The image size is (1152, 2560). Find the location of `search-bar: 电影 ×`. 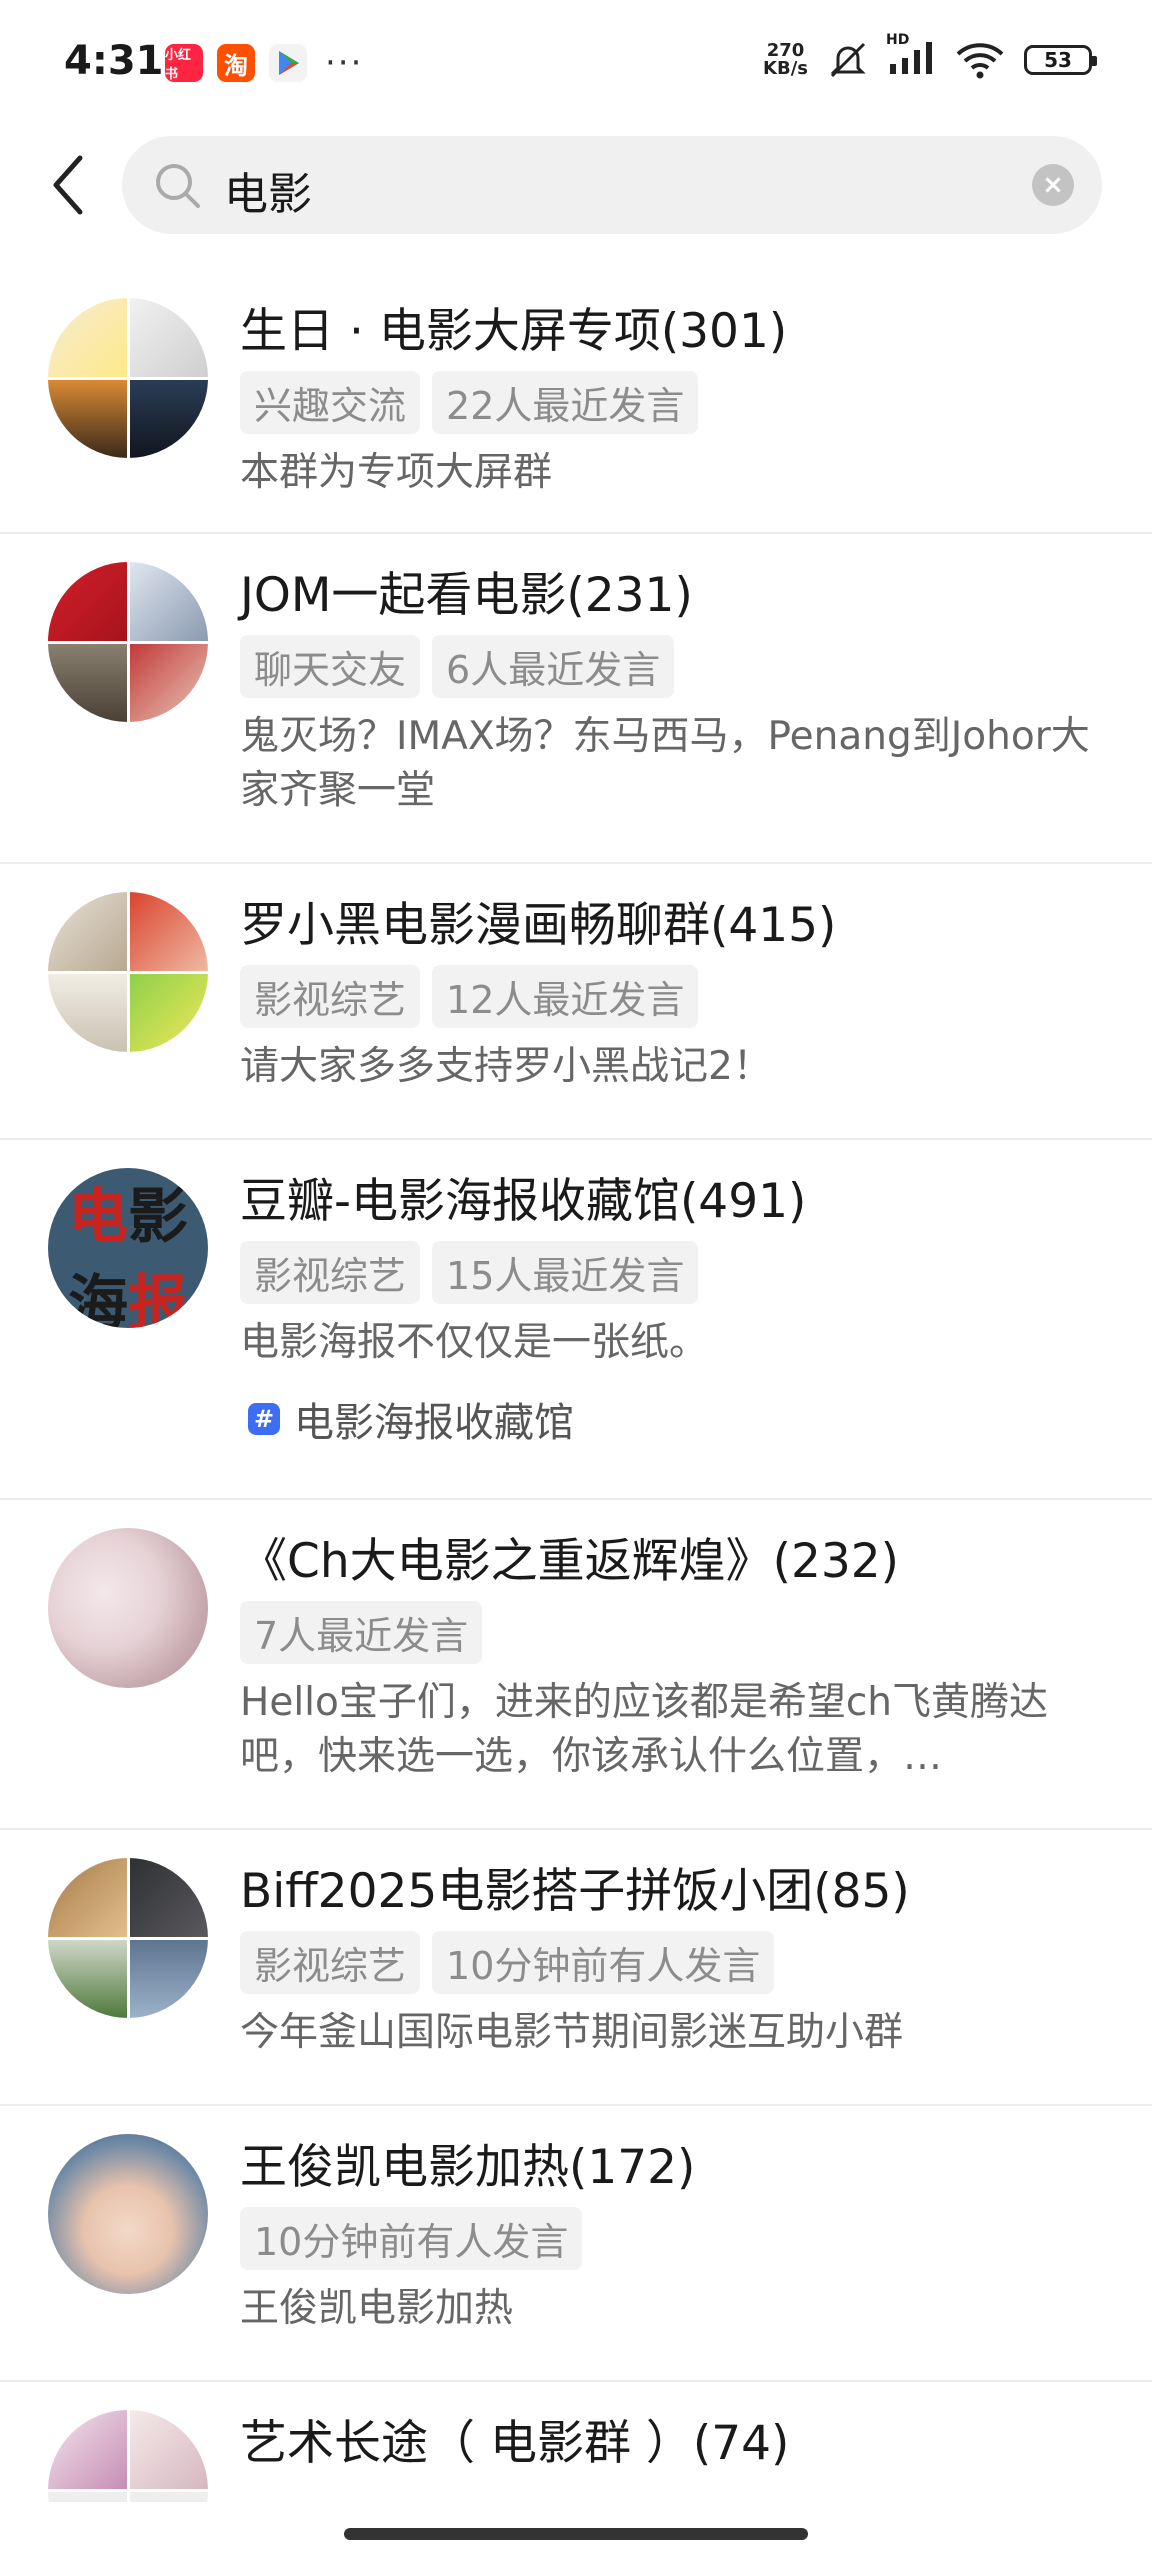

search-bar: 电影 × is located at coordinates (612, 185).